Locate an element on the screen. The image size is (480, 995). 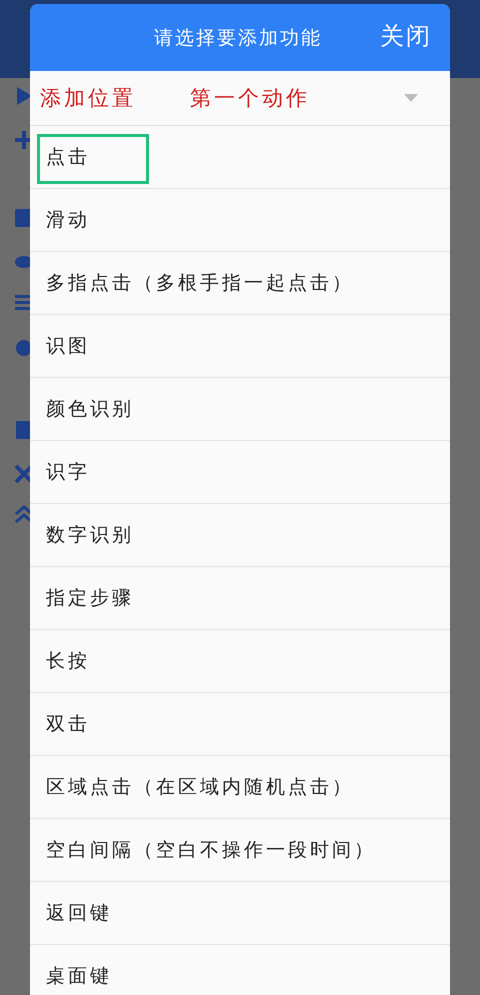
position-dropdown: 第一个动作 is located at coordinates (250, 98).